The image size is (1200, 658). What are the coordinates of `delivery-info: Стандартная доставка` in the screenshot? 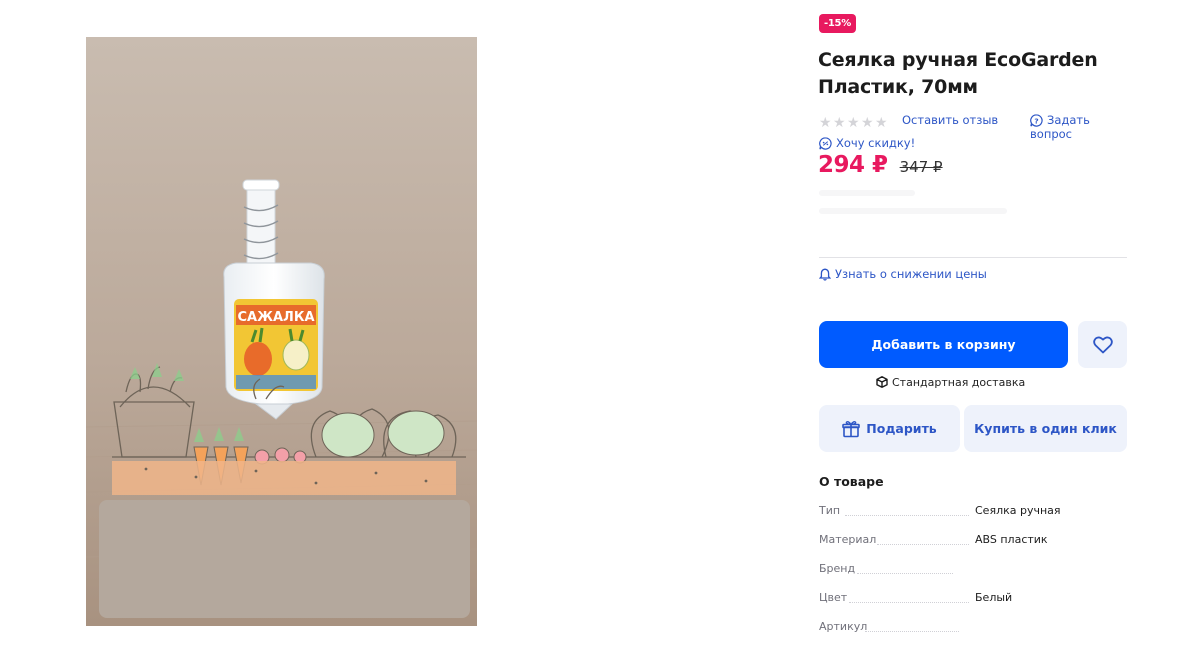 It's located at (950, 382).